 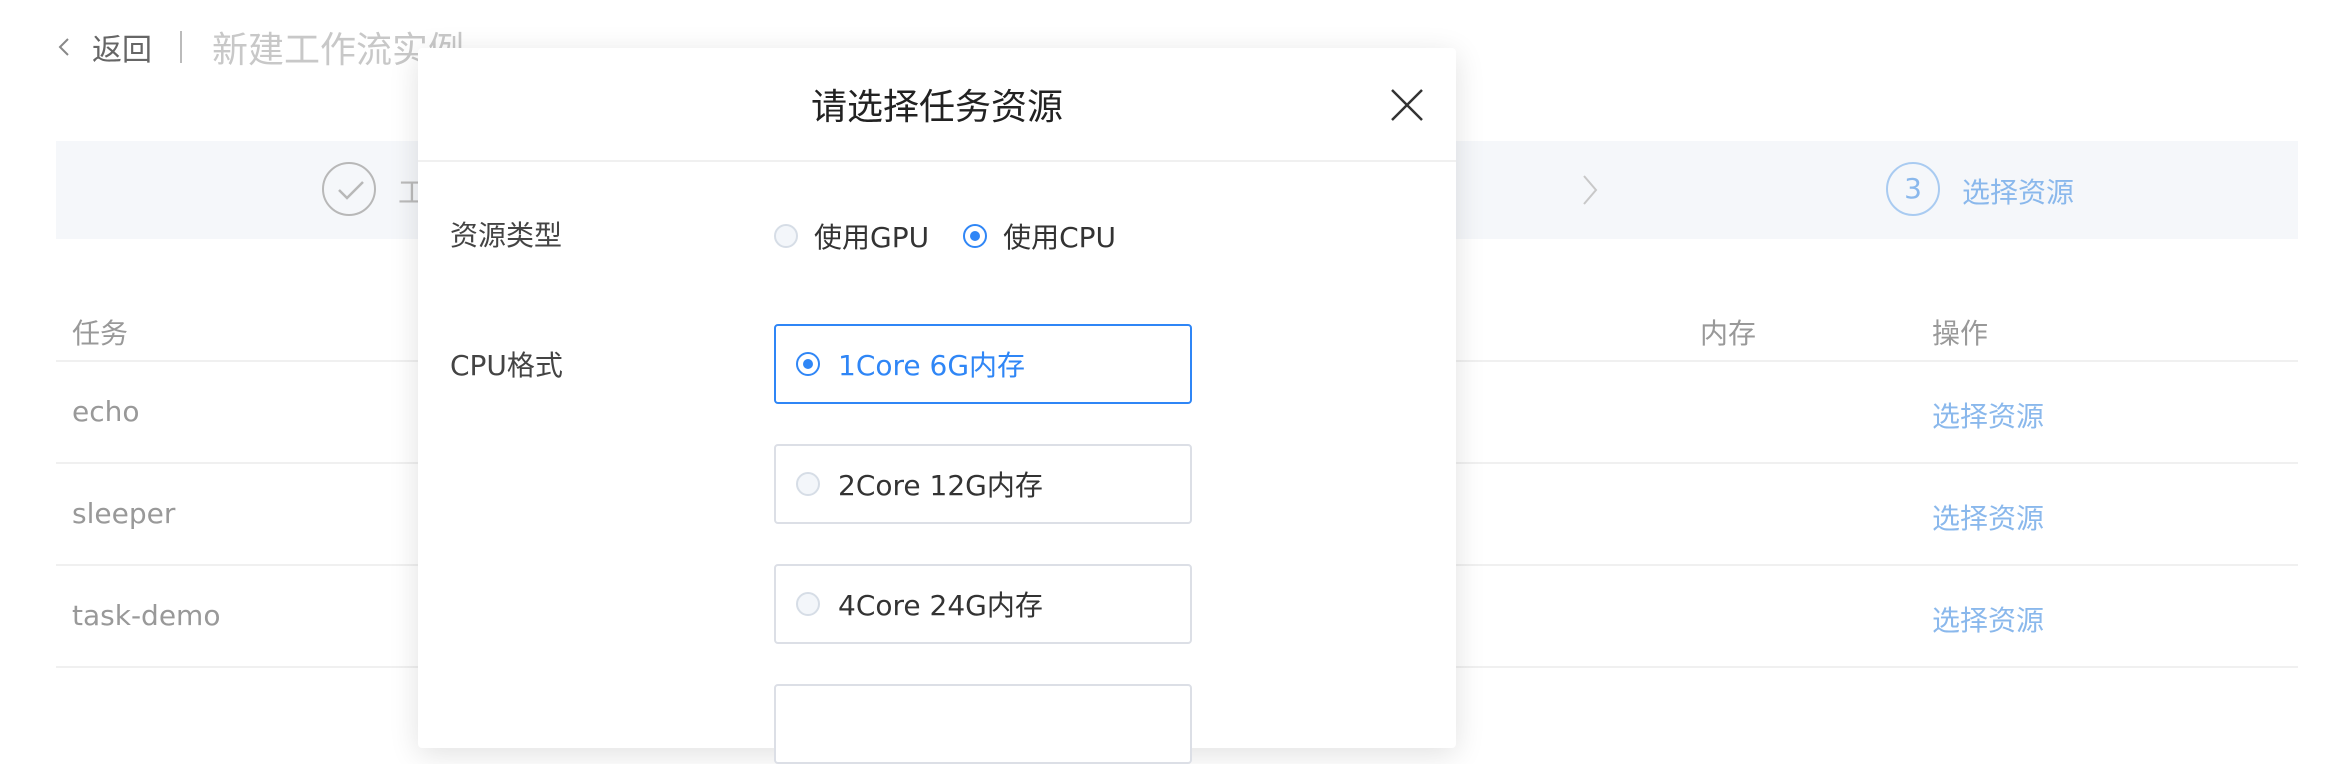 What do you see at coordinates (181, 47) in the screenshot?
I see `divider` at bounding box center [181, 47].